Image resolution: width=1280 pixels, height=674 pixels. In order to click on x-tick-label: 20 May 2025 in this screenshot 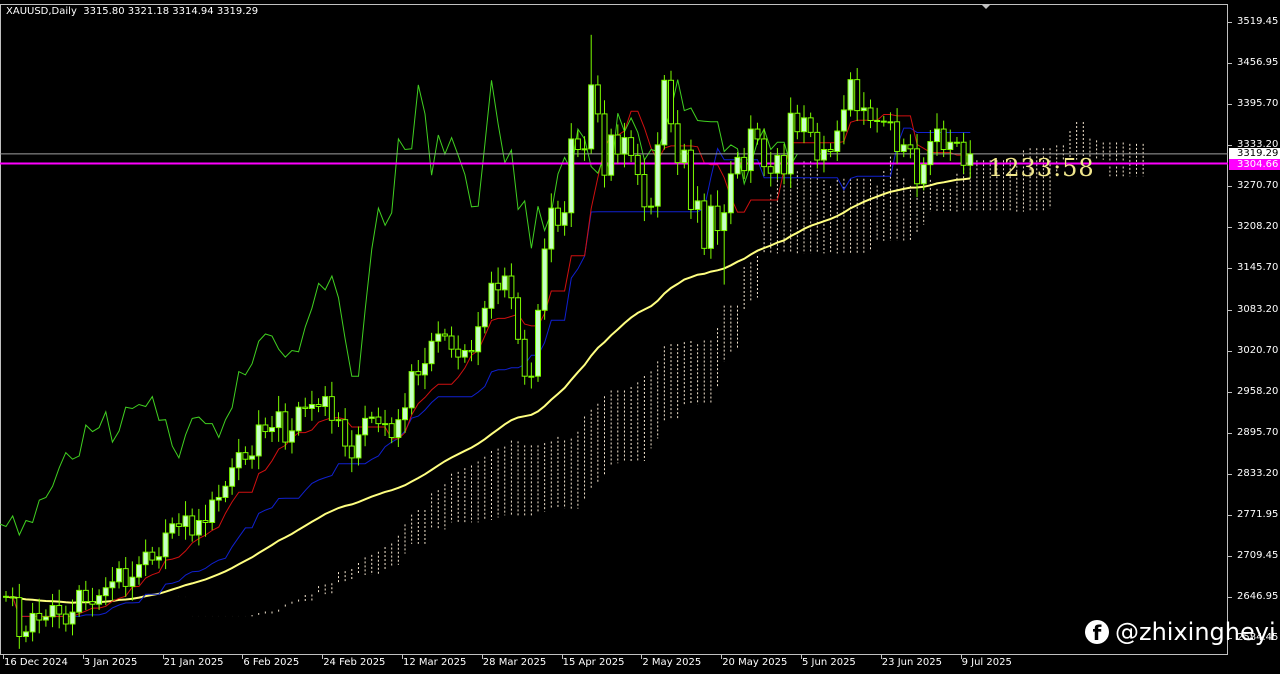, I will do `click(755, 662)`.